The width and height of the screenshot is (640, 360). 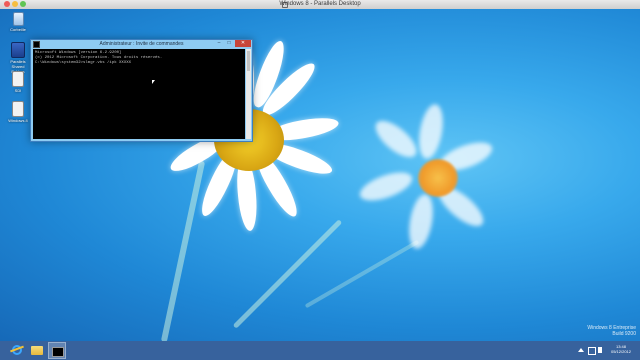 What do you see at coordinates (320, 4) in the screenshot?
I see `host-title: Windows 8 - Parallels Desktop` at bounding box center [320, 4].